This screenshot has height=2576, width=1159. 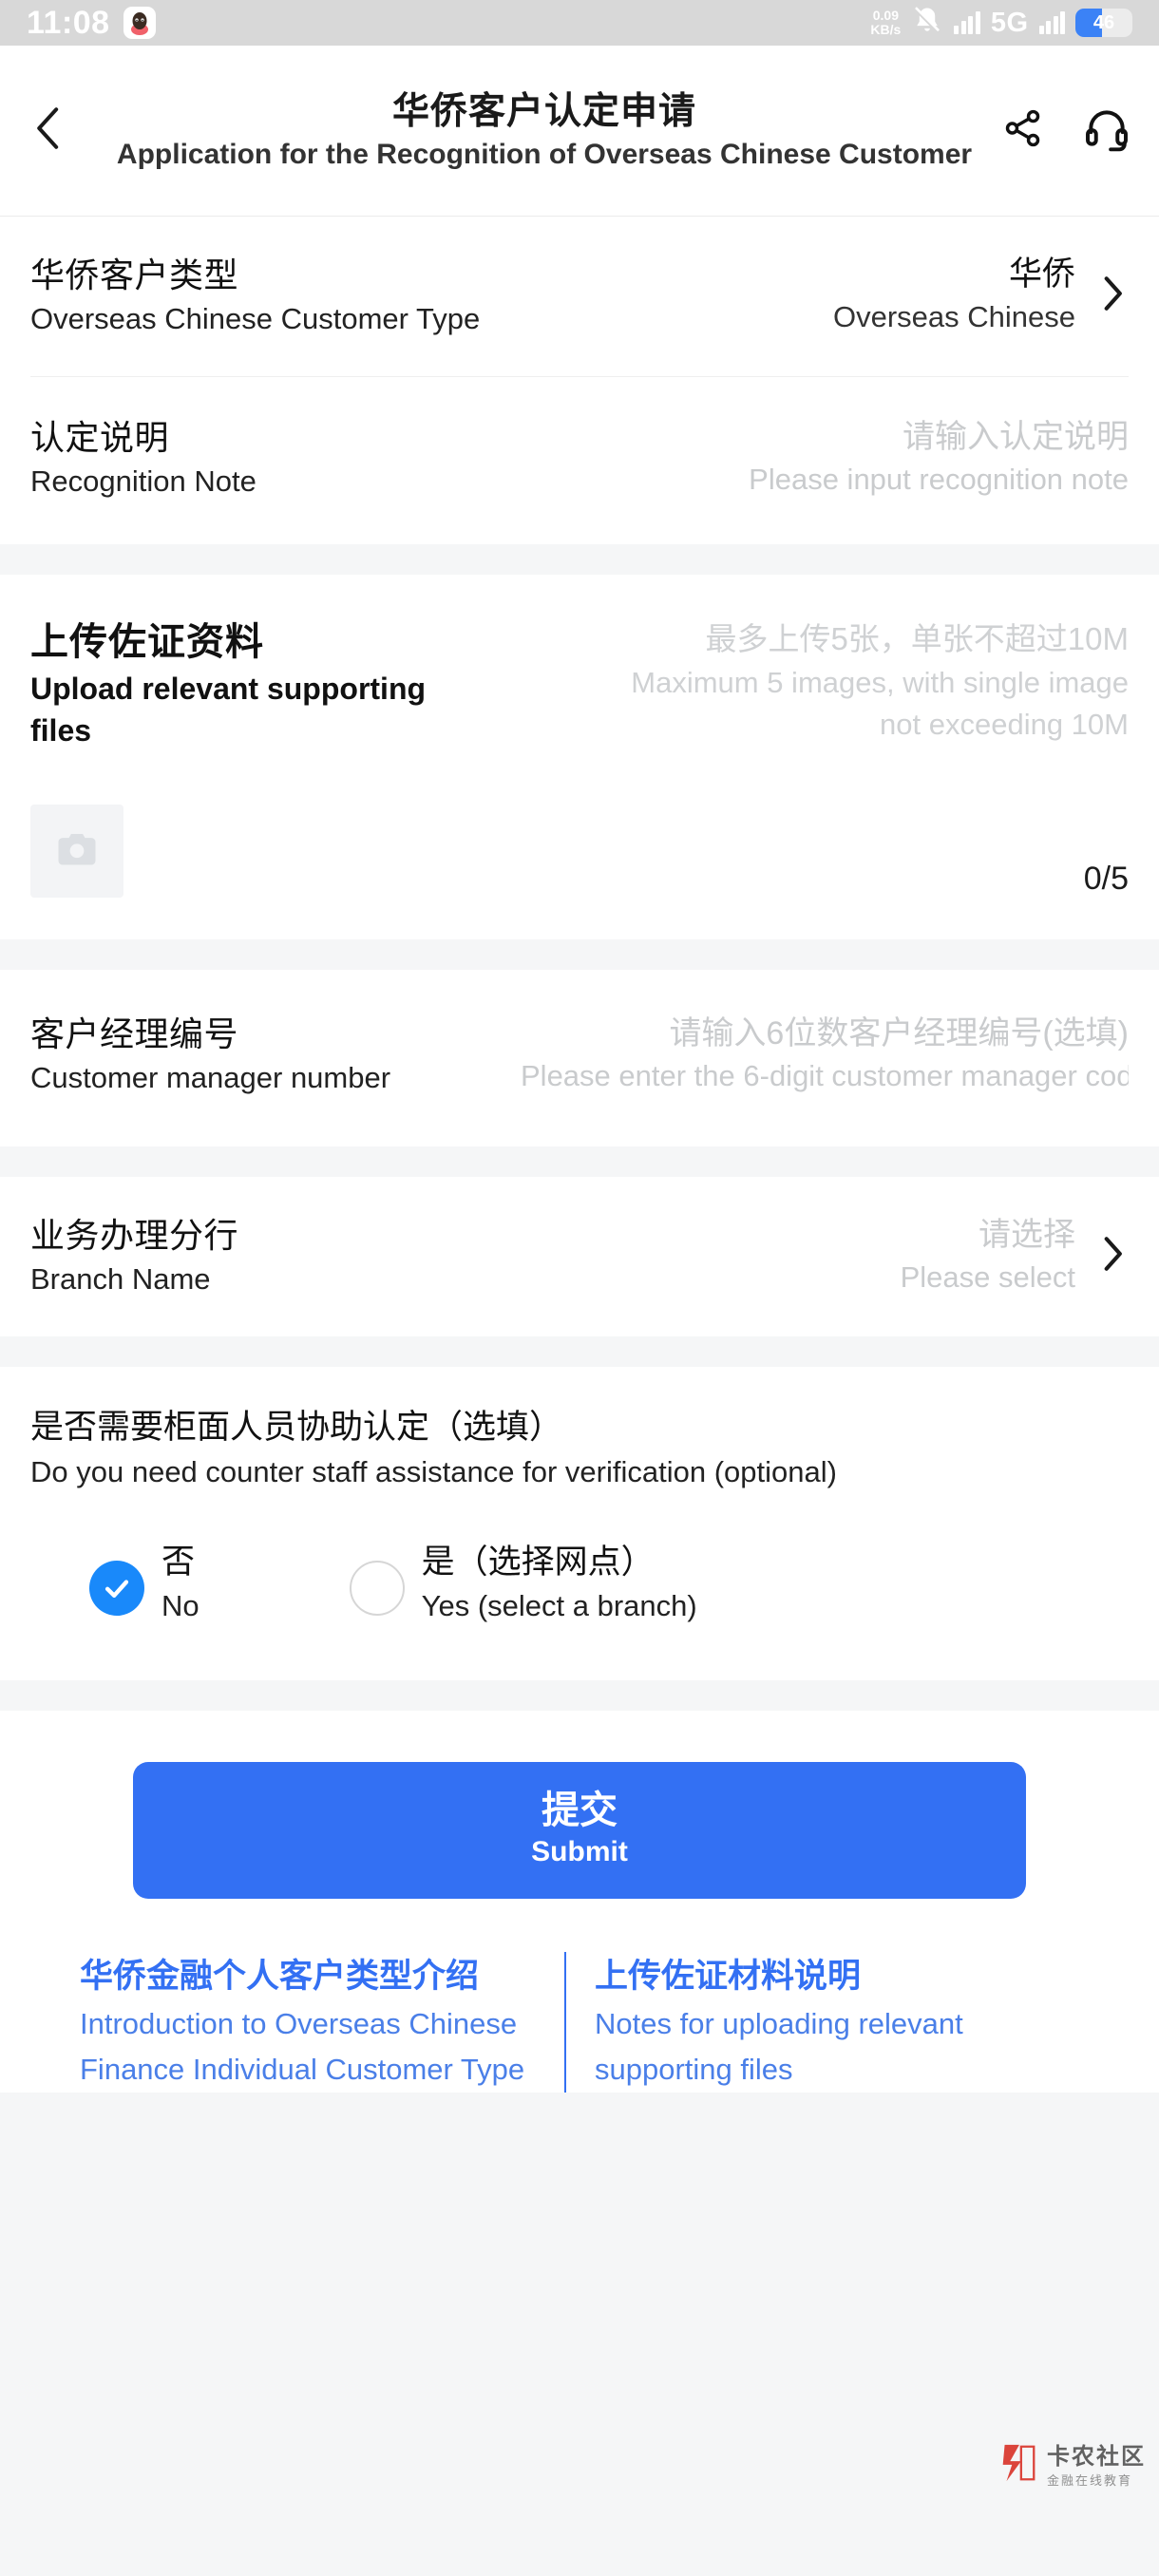 I want to click on back-chevron-icon, so click(x=49, y=131).